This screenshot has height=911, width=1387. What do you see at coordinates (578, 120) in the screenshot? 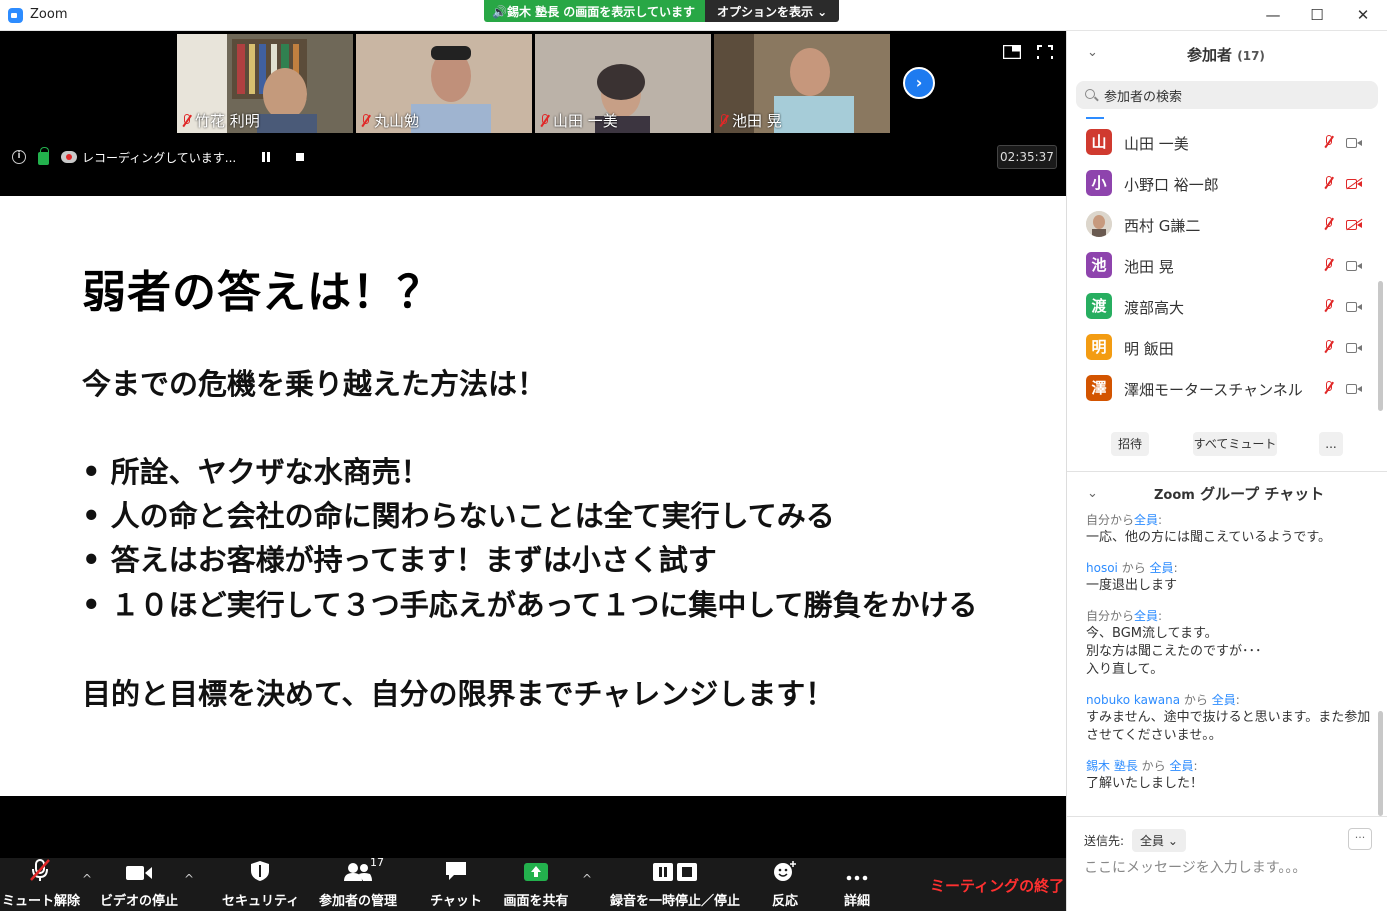
I see `tile-name: 山田 一美` at bounding box center [578, 120].